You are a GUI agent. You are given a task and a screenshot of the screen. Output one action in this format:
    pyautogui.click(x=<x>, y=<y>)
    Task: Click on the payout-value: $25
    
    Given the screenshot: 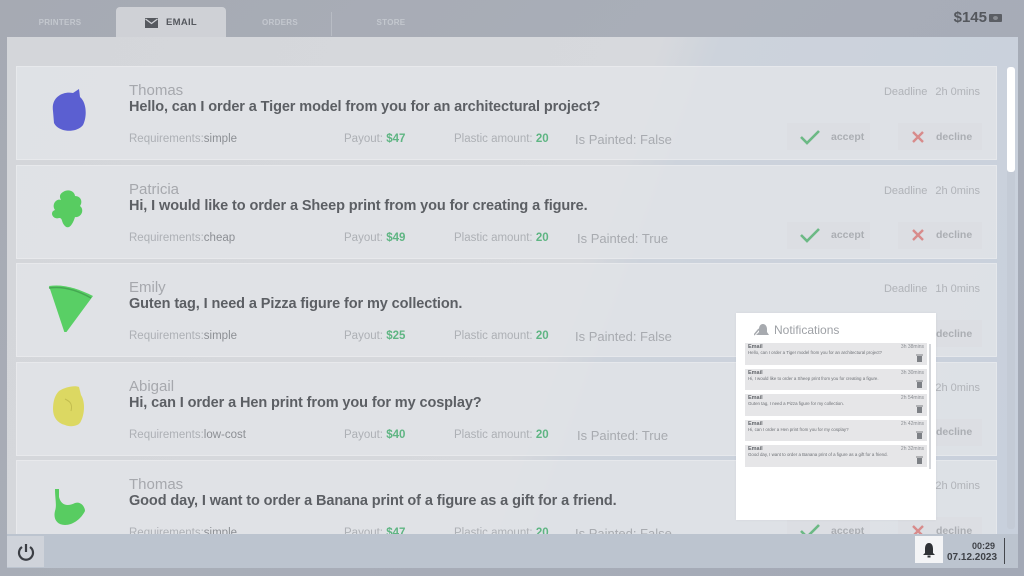 What is the action you would take?
    pyautogui.click(x=396, y=336)
    